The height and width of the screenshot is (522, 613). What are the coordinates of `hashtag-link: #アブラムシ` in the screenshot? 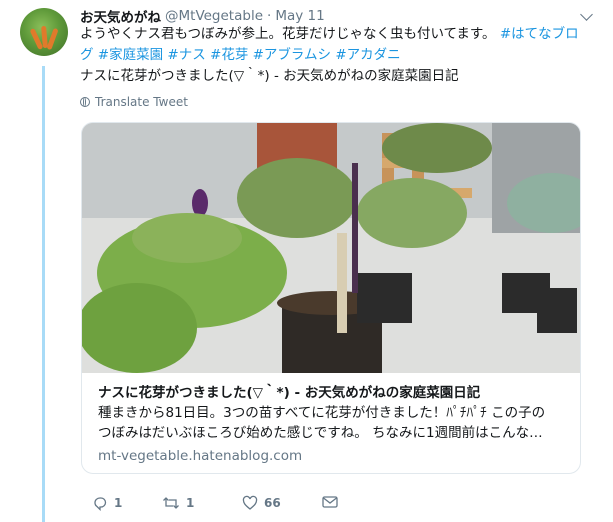 It's located at (292, 55).